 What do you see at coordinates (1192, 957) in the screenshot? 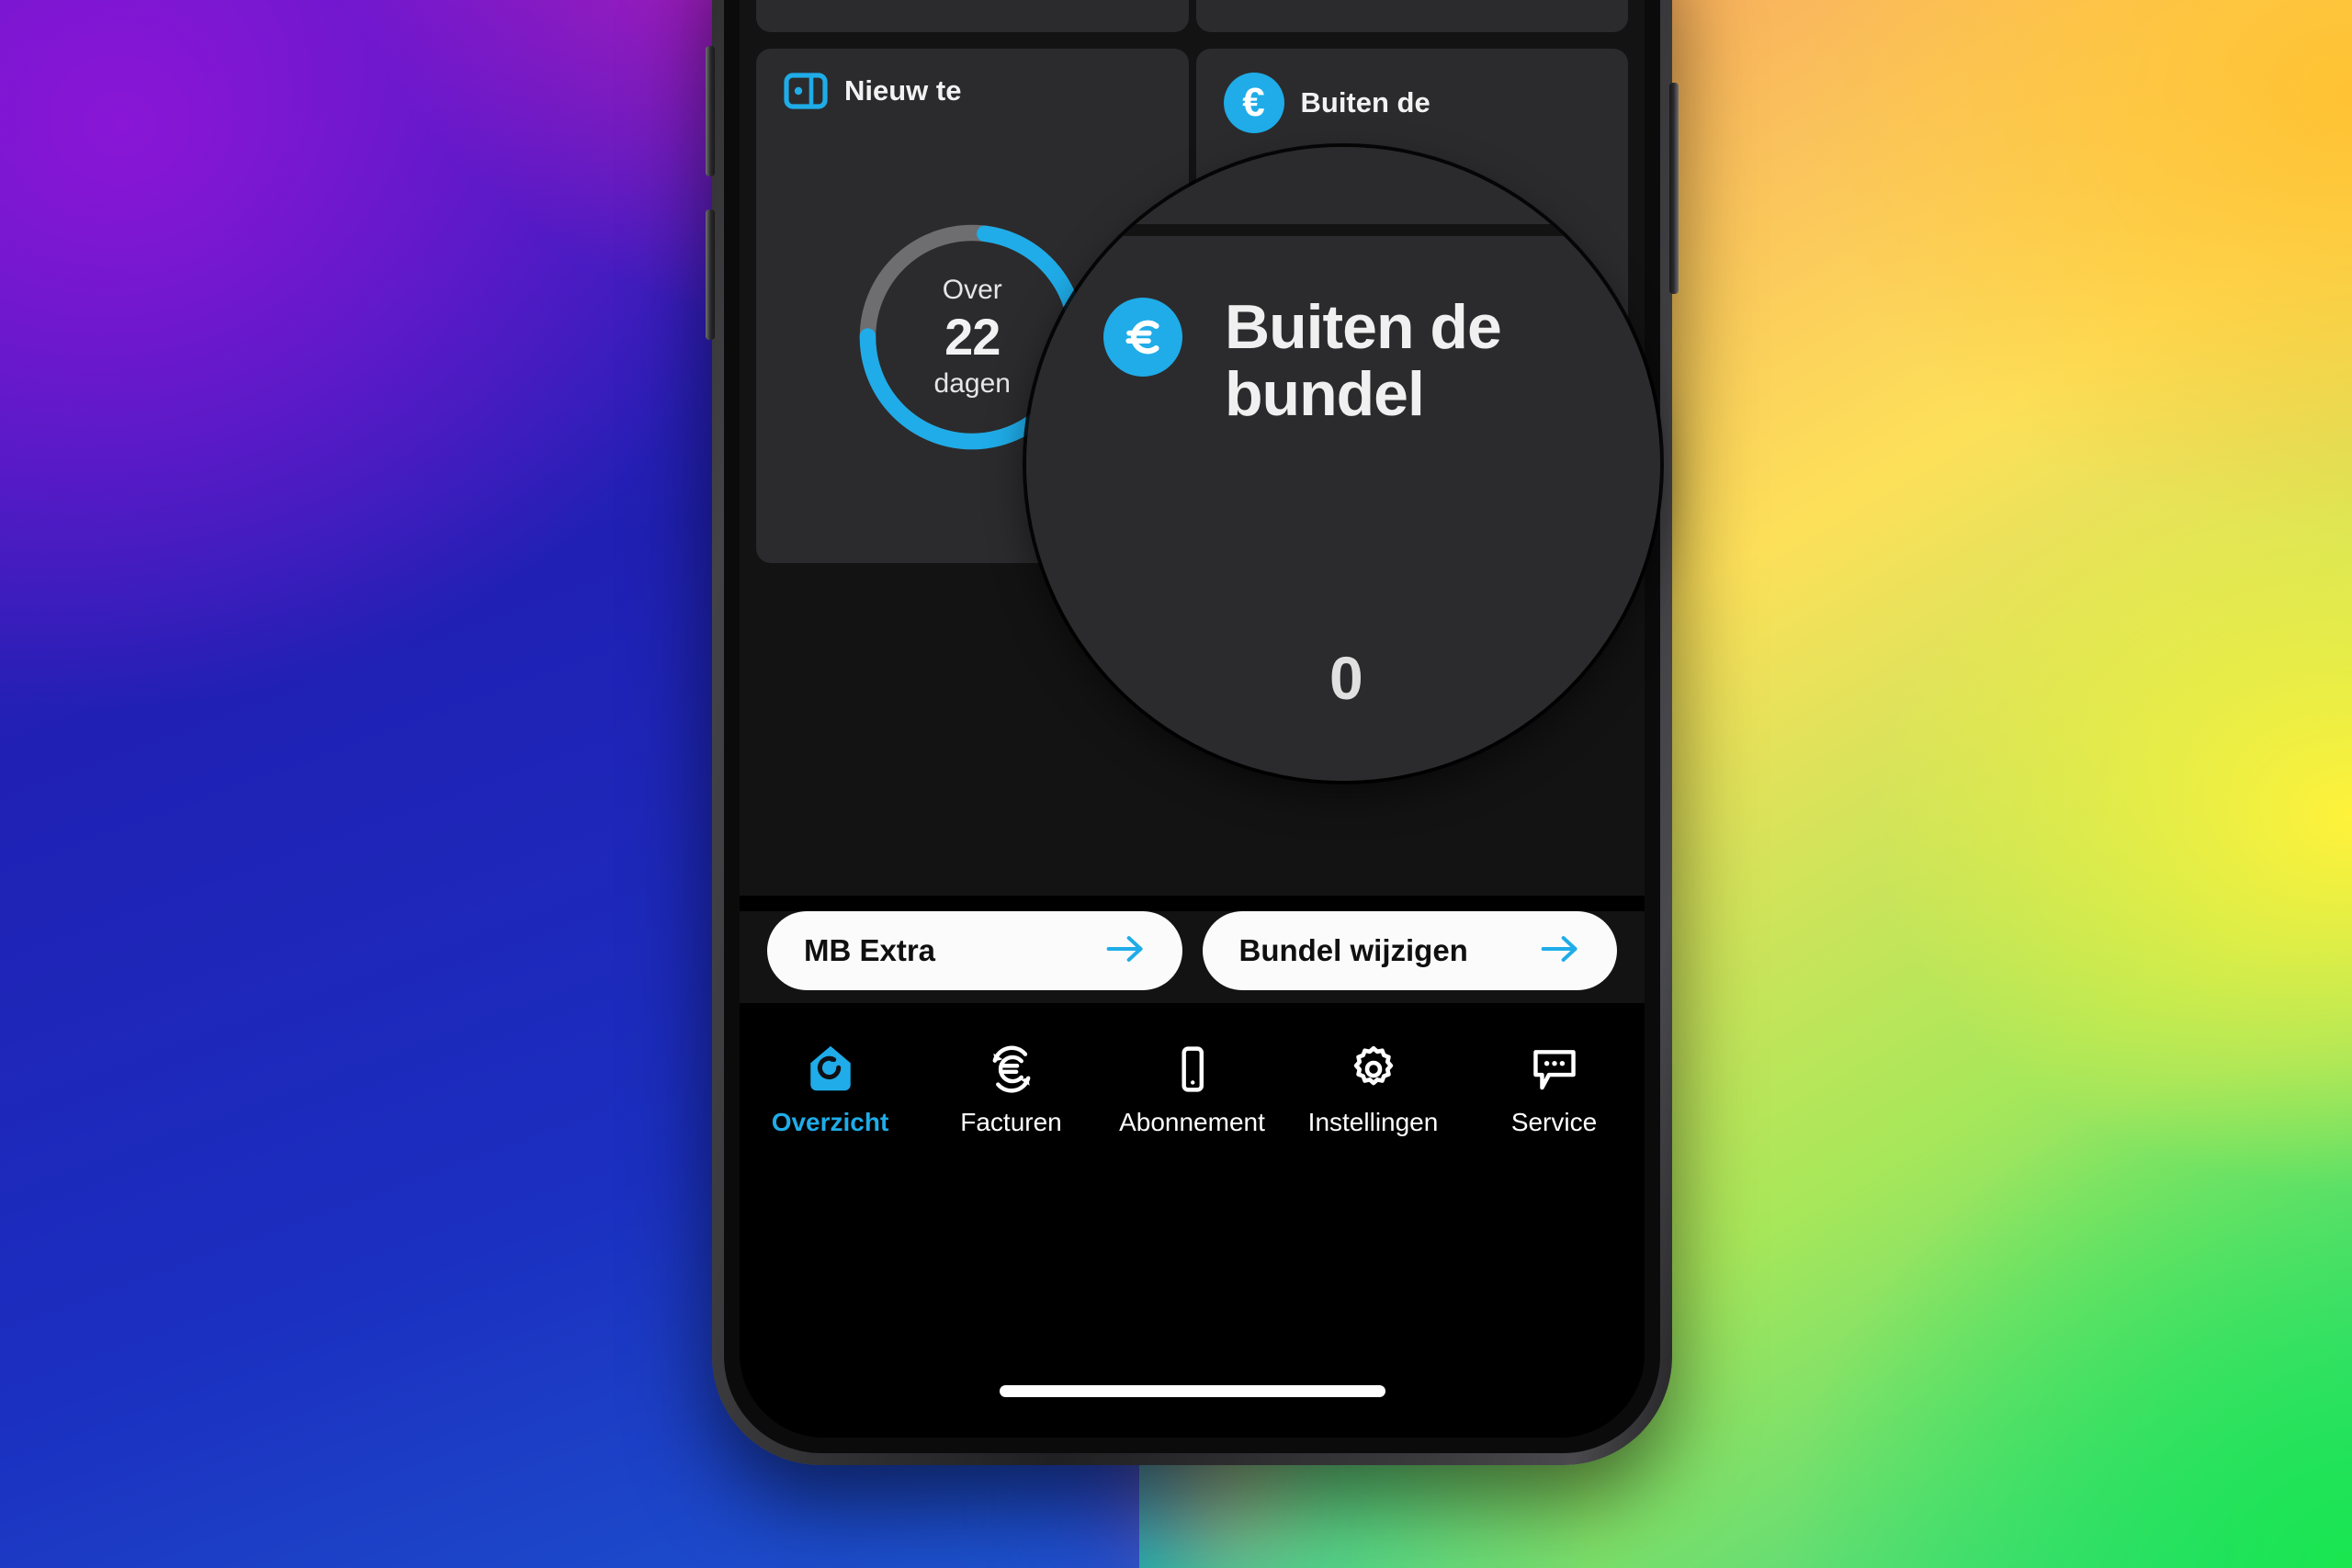
I see `action-button-row: MB Extra Bundel wijzigen` at bounding box center [1192, 957].